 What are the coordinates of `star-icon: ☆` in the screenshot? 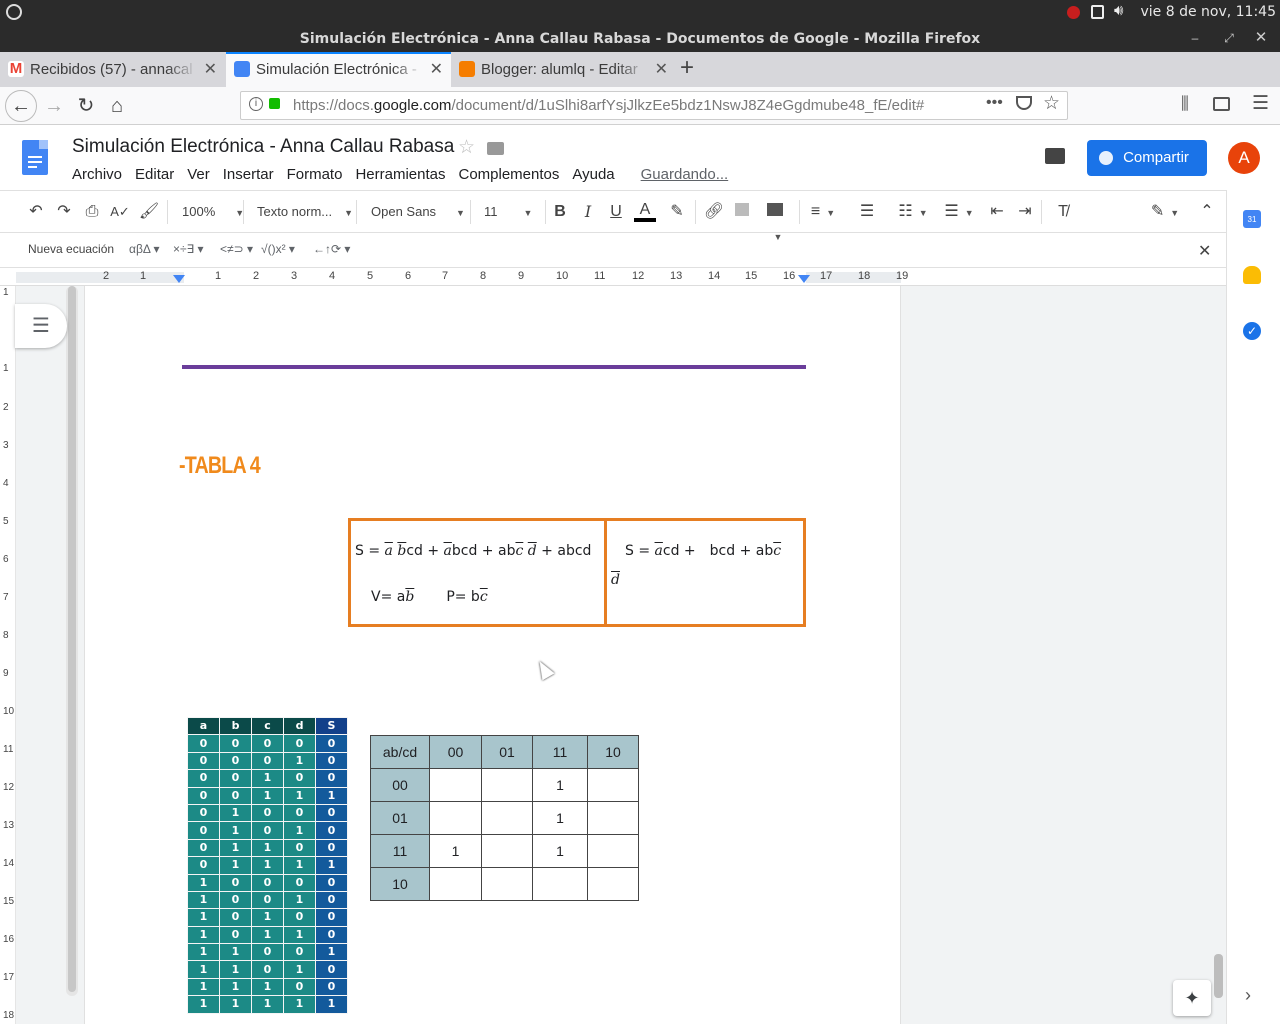 It's located at (466, 147).